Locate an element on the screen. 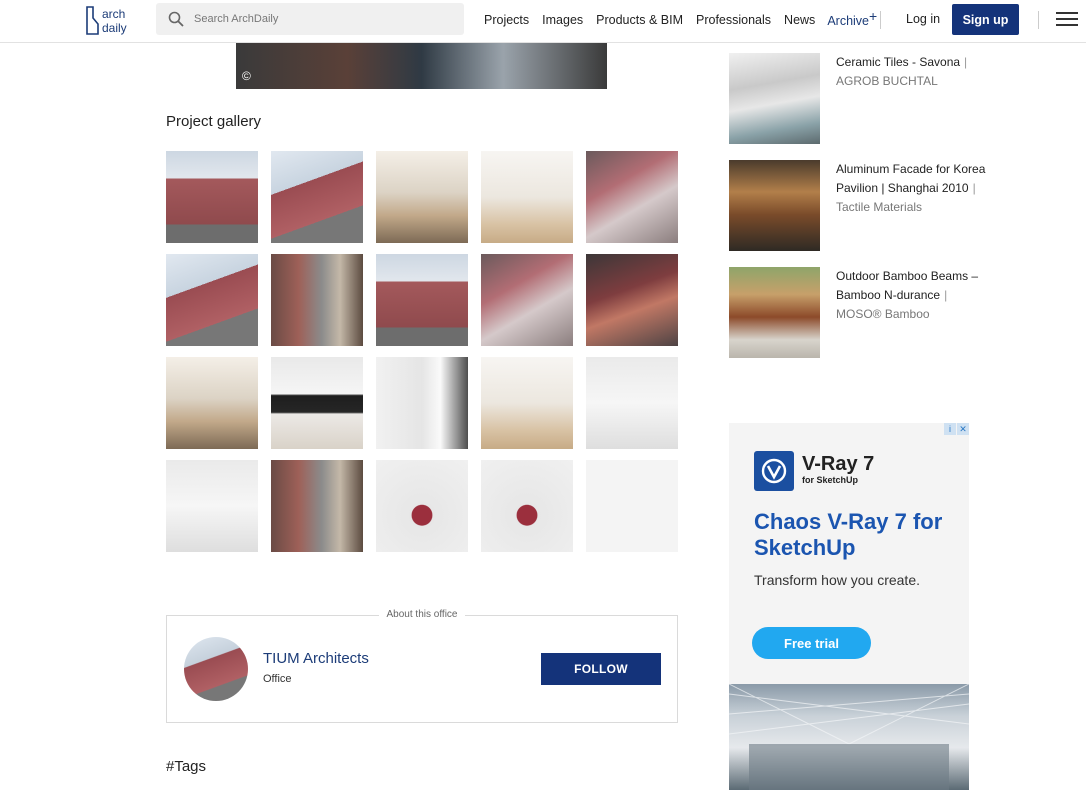  product-text: Ceramic Tiles - Savona | AGROB BUCHTAL is located at coordinates (902, 71).